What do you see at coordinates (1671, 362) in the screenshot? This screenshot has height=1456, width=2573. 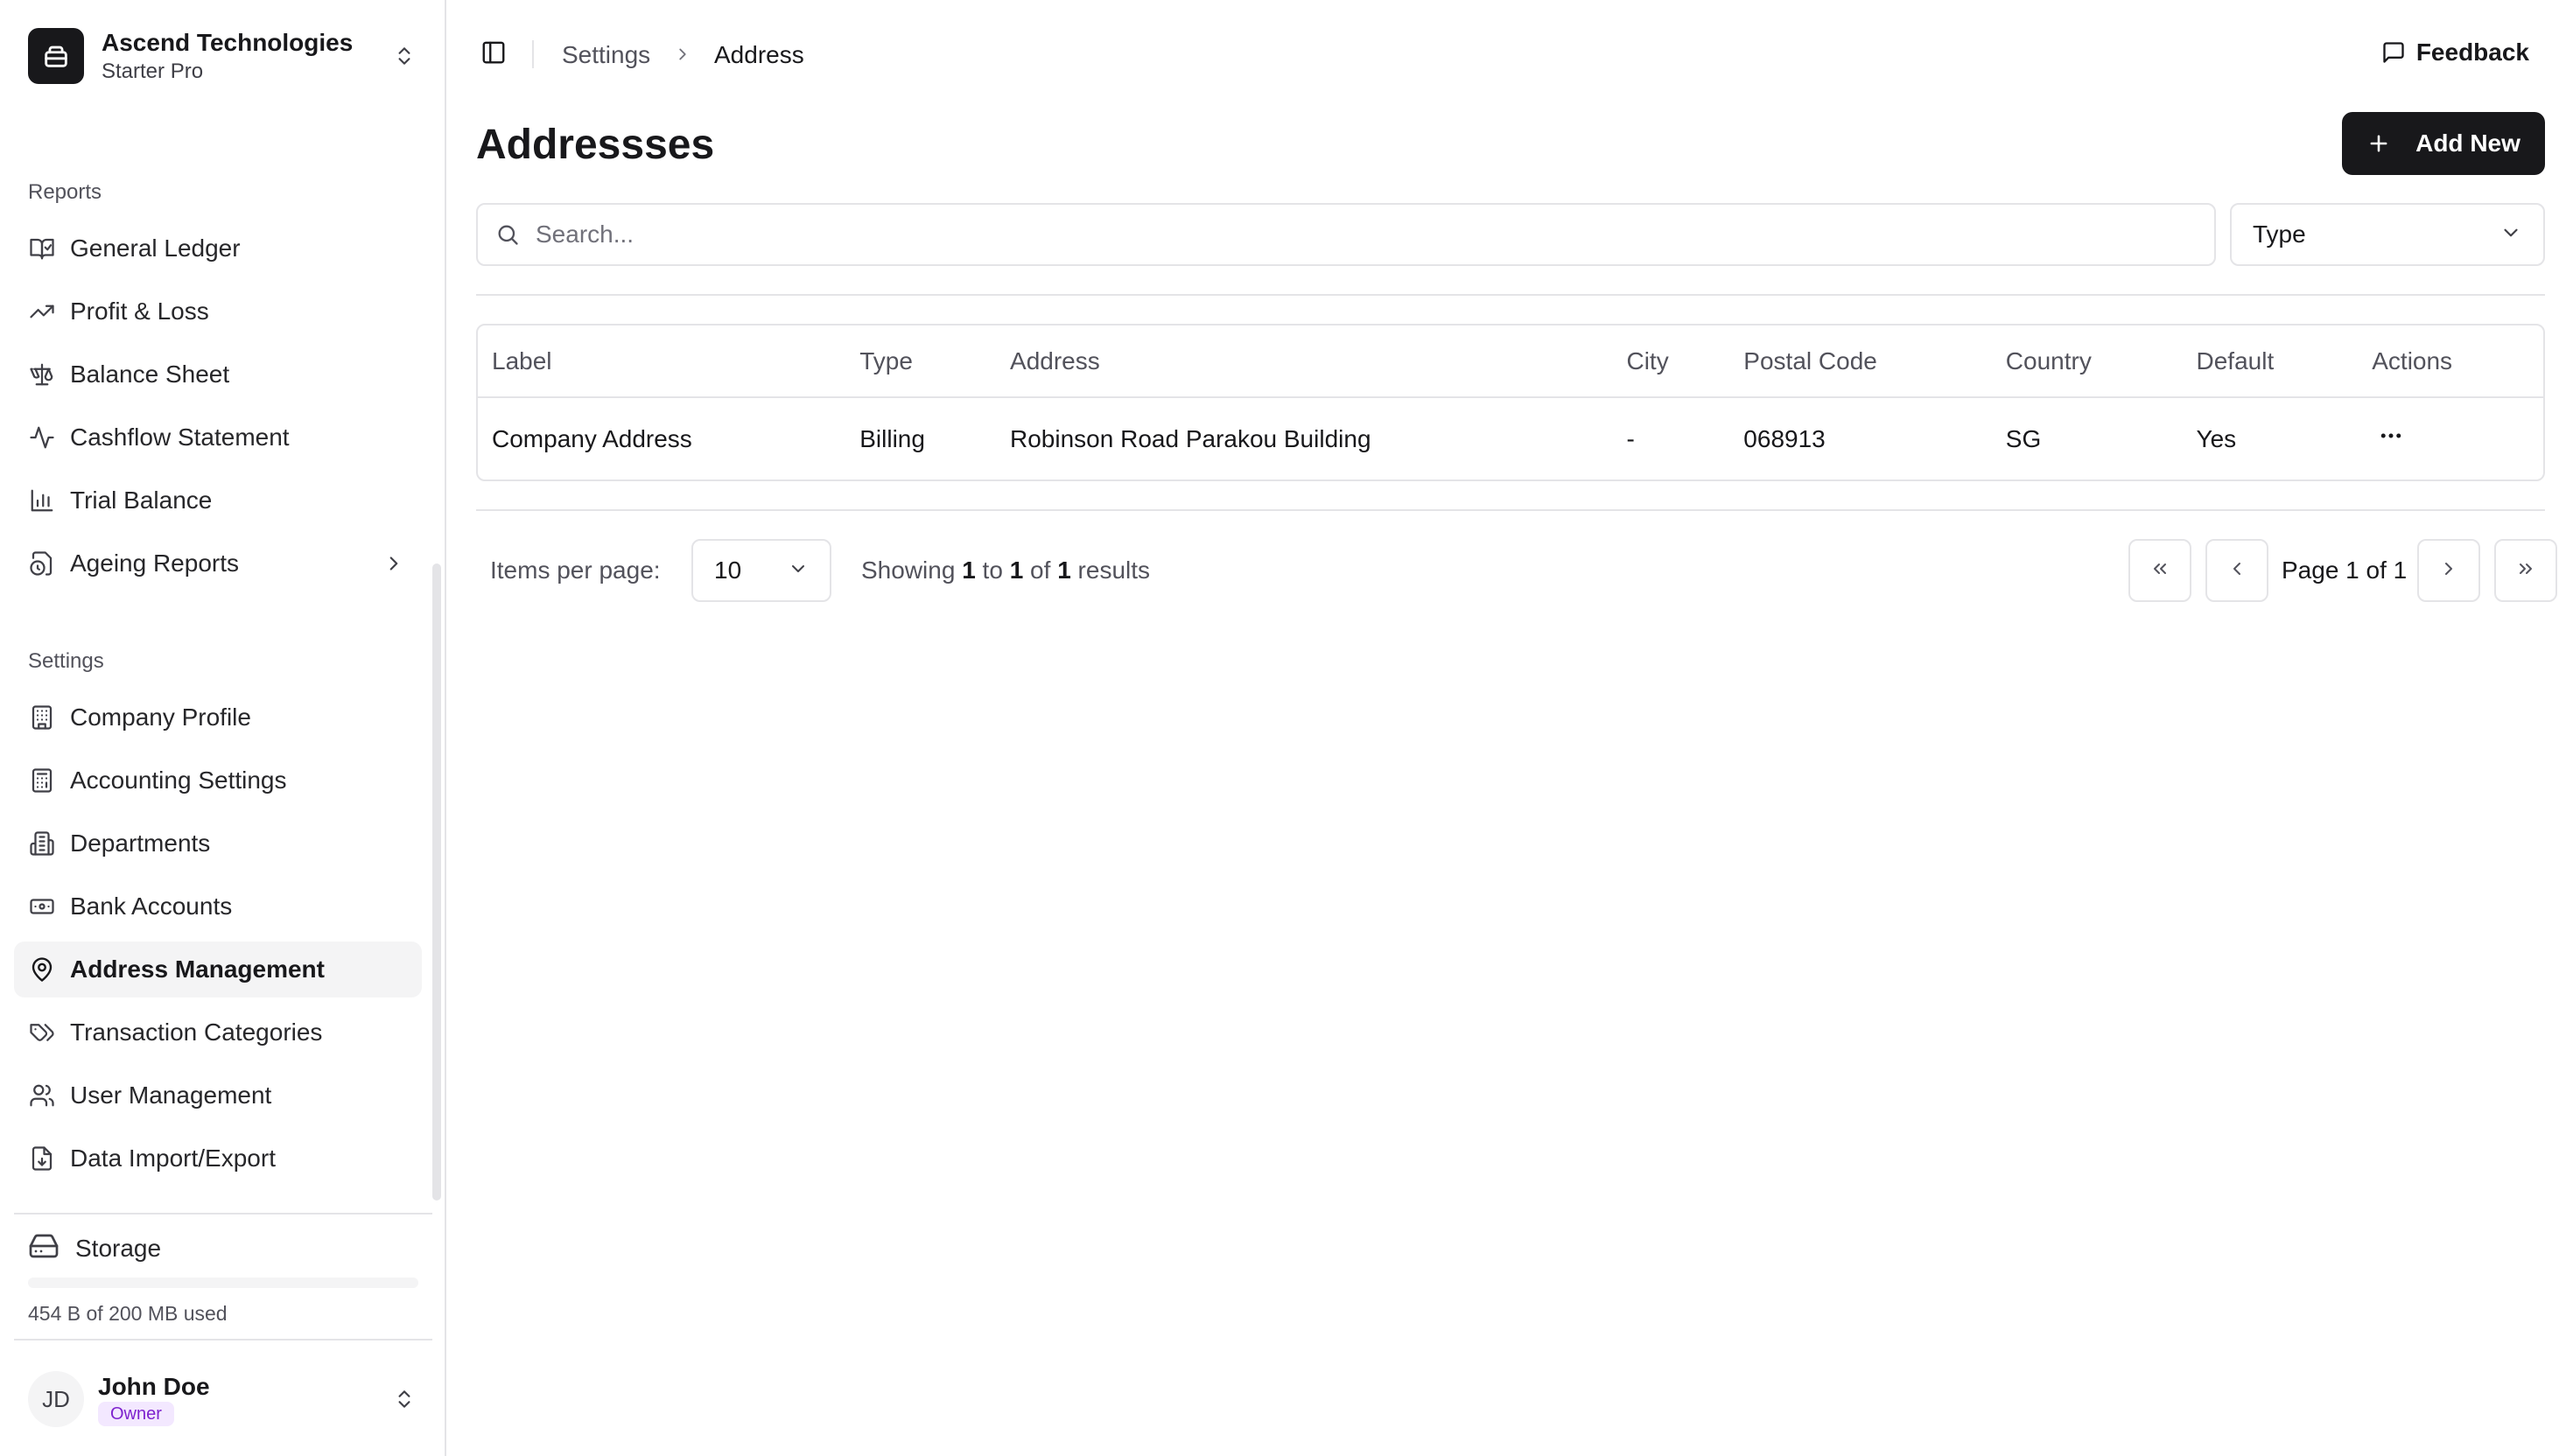 I see `column-header-city: City` at bounding box center [1671, 362].